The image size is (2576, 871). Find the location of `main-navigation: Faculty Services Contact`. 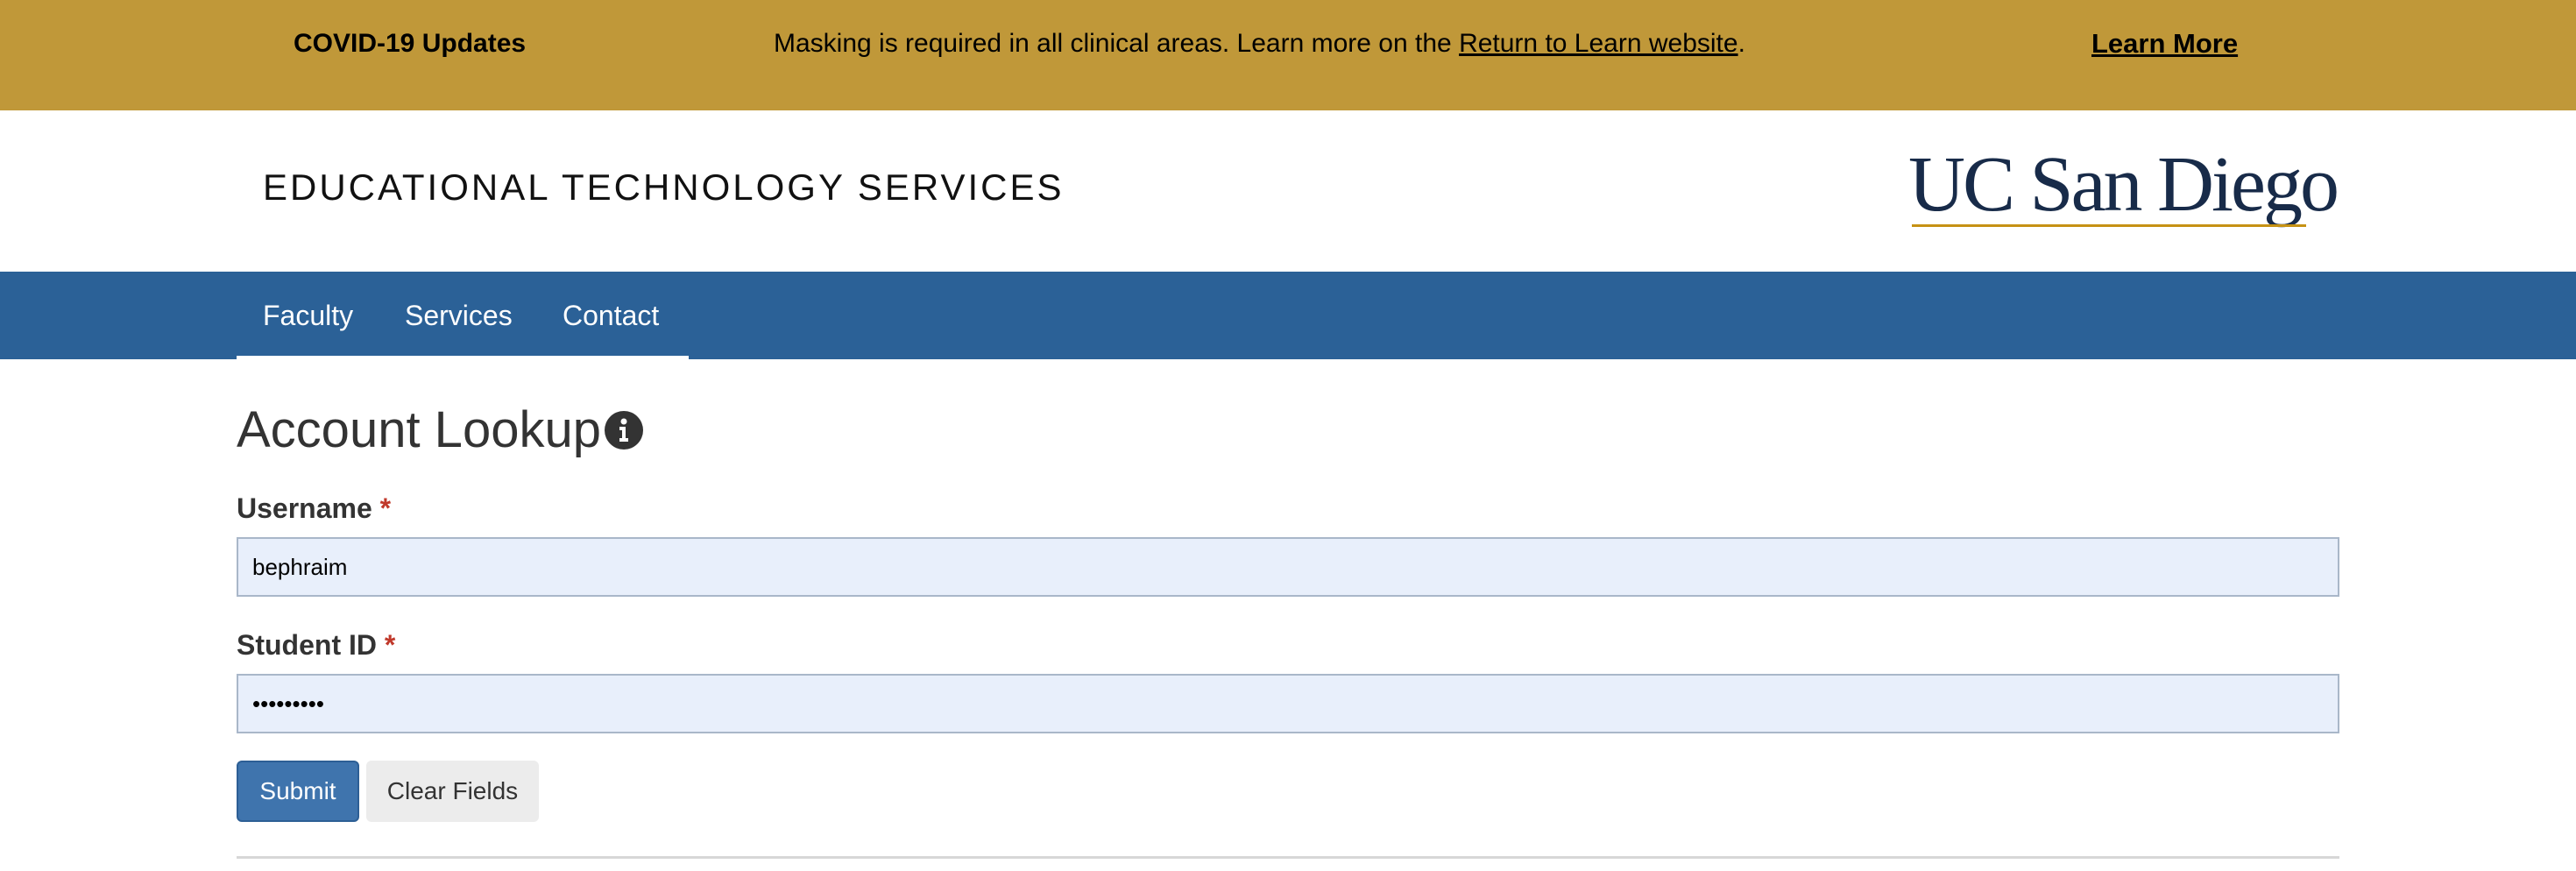

main-navigation: Faculty Services Contact is located at coordinates (1288, 316).